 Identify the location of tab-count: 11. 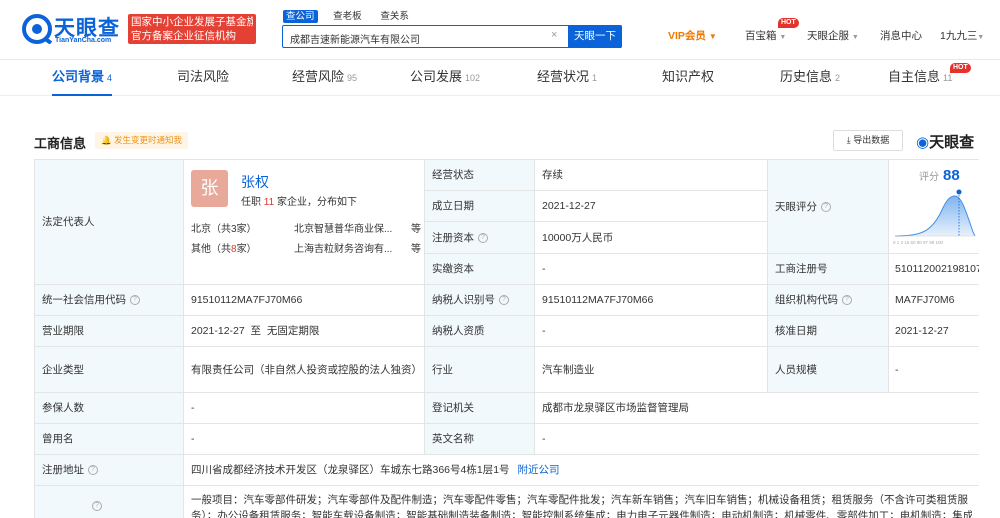
(948, 78).